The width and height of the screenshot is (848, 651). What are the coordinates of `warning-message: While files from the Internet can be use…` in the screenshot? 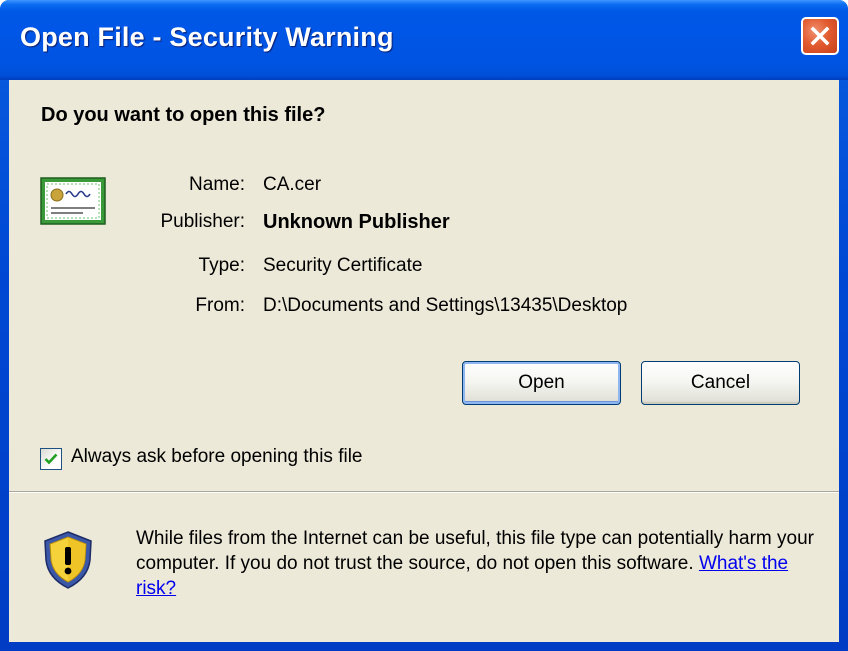 It's located at (481, 563).